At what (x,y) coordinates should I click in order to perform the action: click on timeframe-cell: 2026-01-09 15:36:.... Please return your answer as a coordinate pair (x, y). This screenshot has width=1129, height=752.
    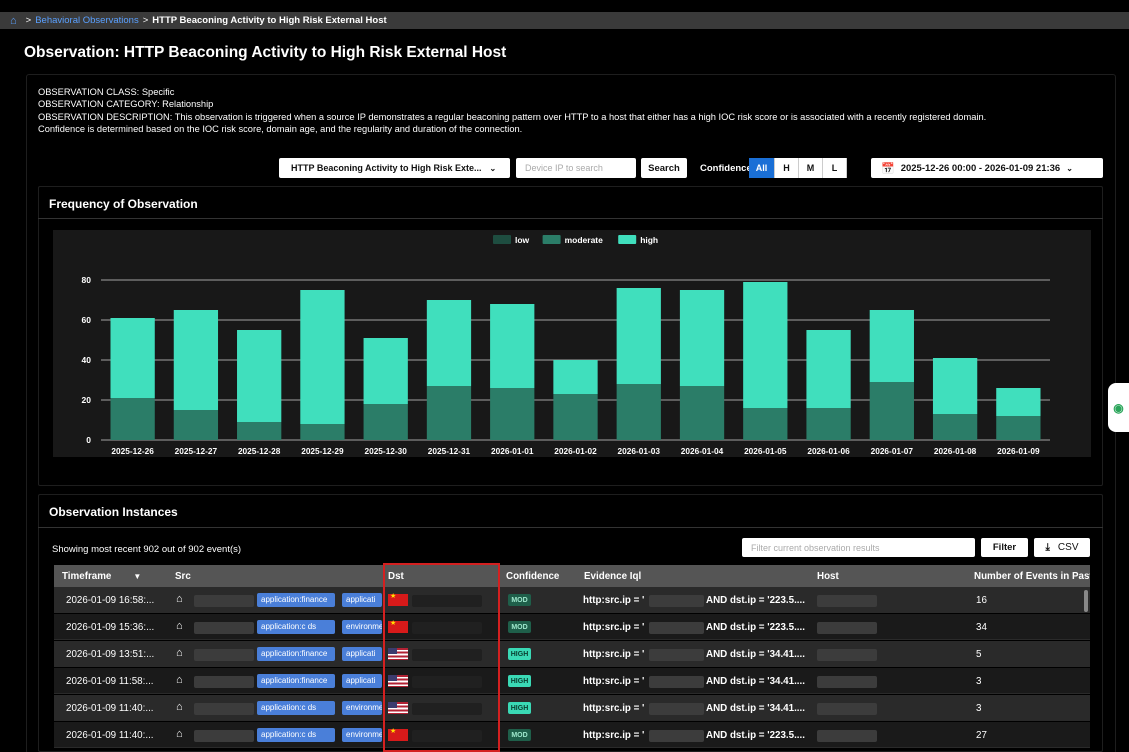
    Looking at the image, I should click on (110, 627).